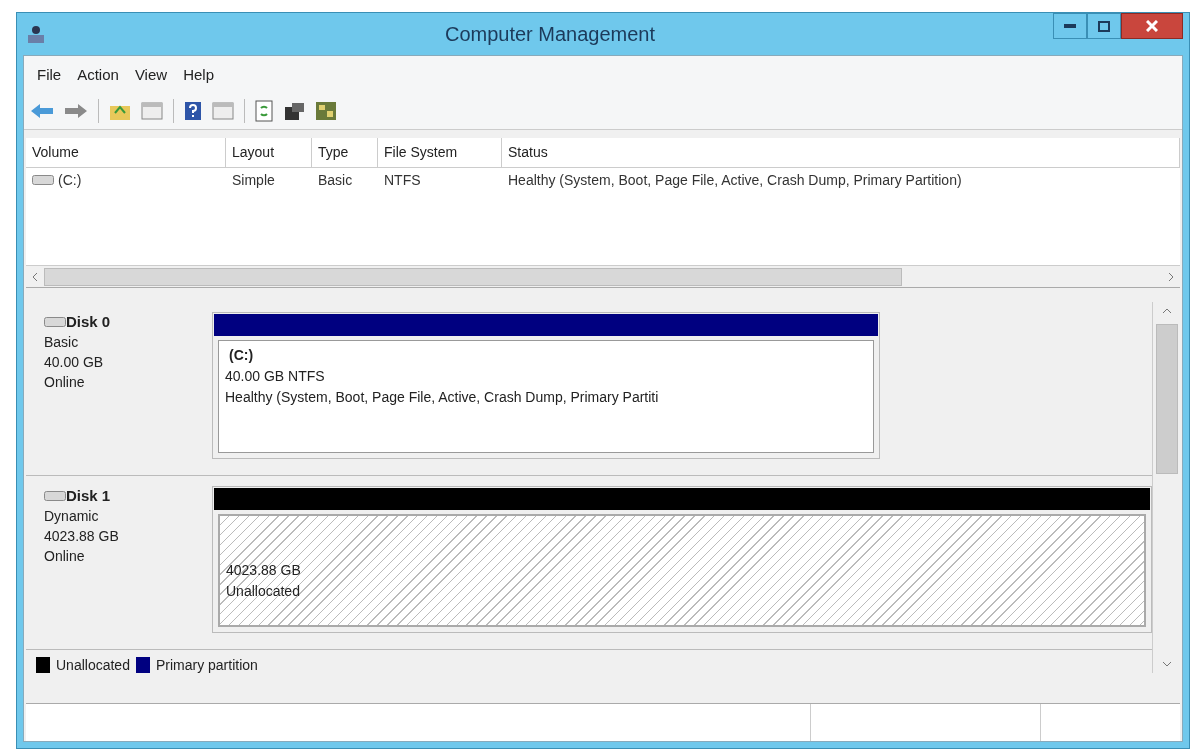 Image resolution: width=1204 pixels, height=755 pixels. What do you see at coordinates (263, 591) in the screenshot?
I see `partition-status: Unallocated` at bounding box center [263, 591].